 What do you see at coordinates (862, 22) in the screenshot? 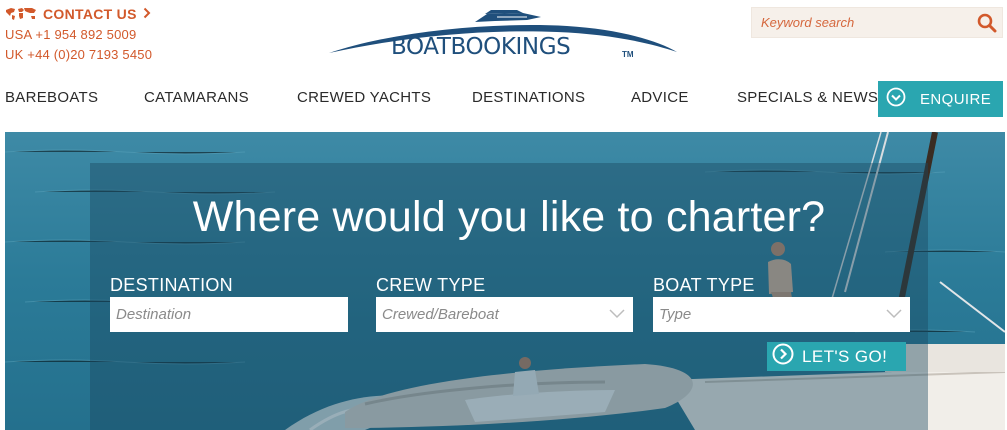
I see `keyword-search-input` at bounding box center [862, 22].